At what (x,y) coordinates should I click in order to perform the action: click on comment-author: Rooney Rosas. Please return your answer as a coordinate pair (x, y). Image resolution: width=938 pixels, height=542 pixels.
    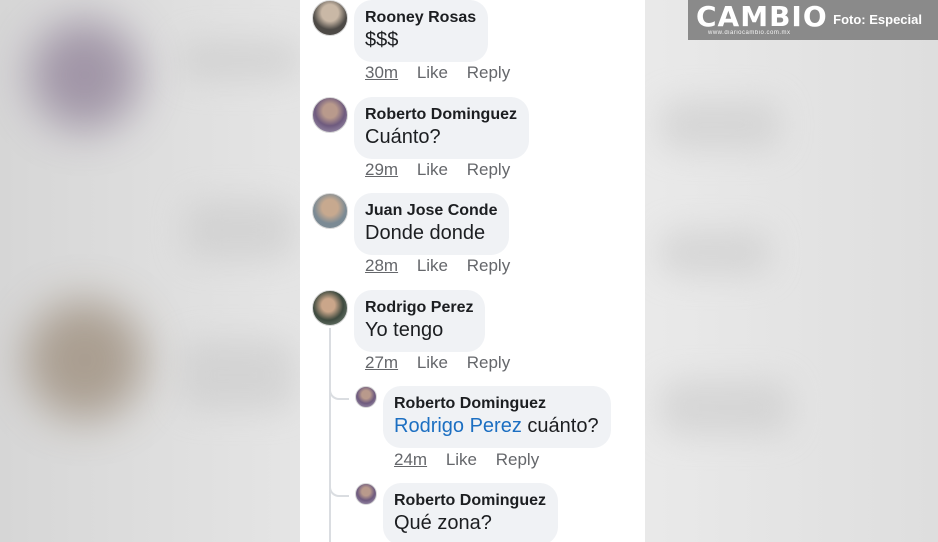
    Looking at the image, I should click on (420, 18).